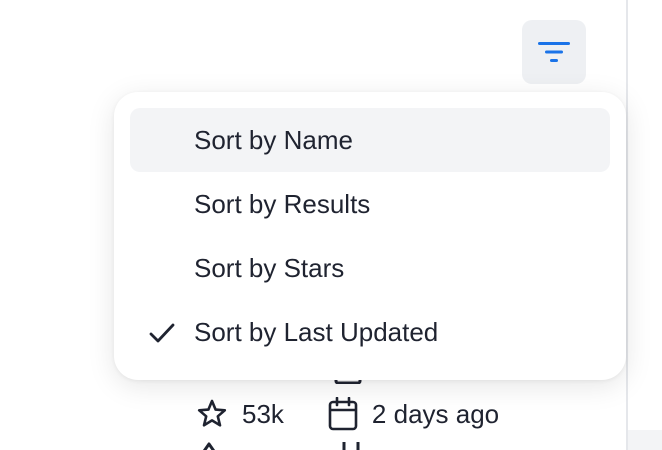  I want to click on updated-text: 2 days ago, so click(435, 413).